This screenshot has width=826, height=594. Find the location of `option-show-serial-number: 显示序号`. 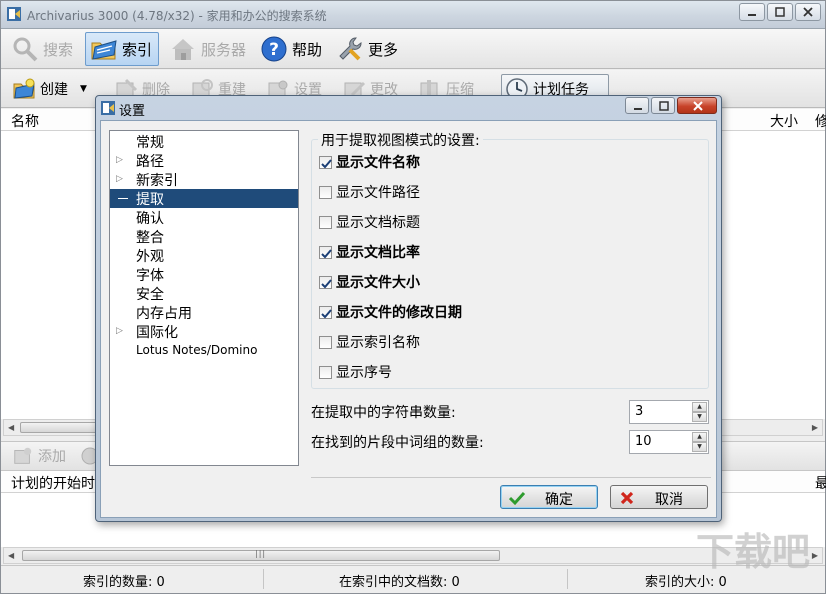

option-show-serial-number: 显示序号 is located at coordinates (355, 372).